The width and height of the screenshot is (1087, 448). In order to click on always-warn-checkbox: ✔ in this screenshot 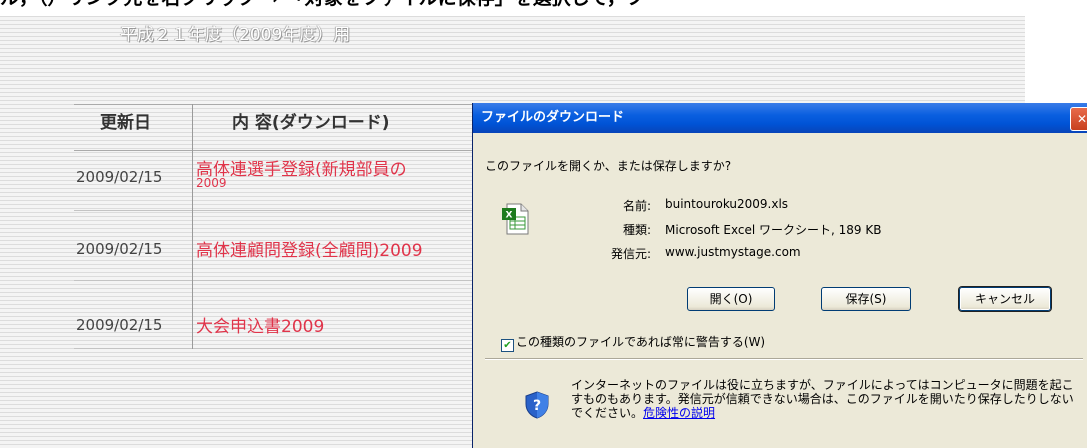, I will do `click(507, 345)`.